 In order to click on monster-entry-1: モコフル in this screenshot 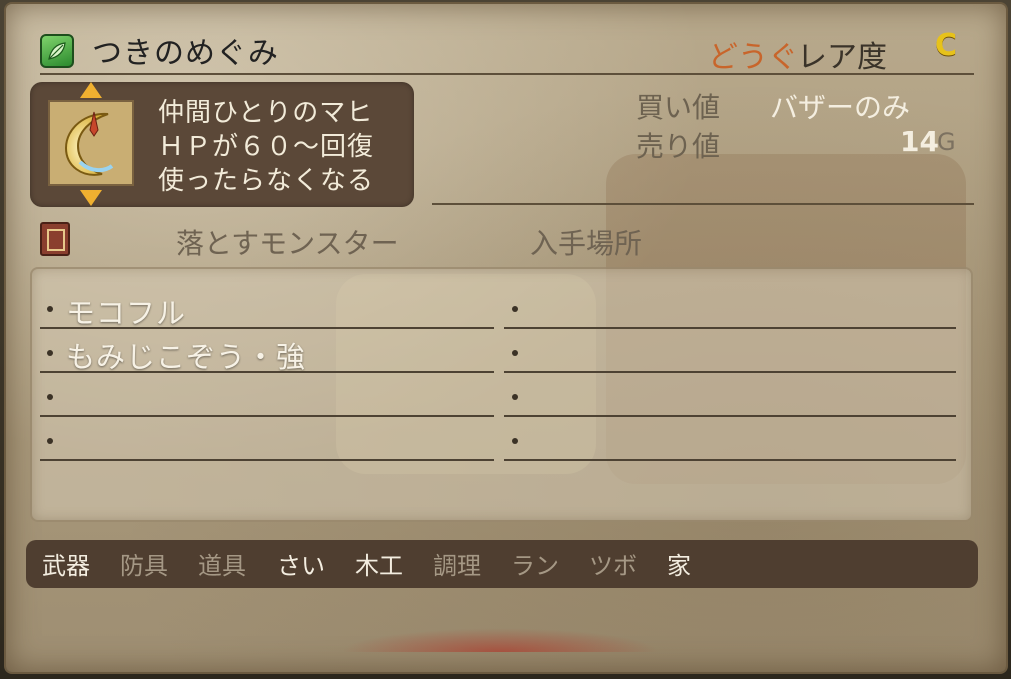, I will do `click(126, 311)`.